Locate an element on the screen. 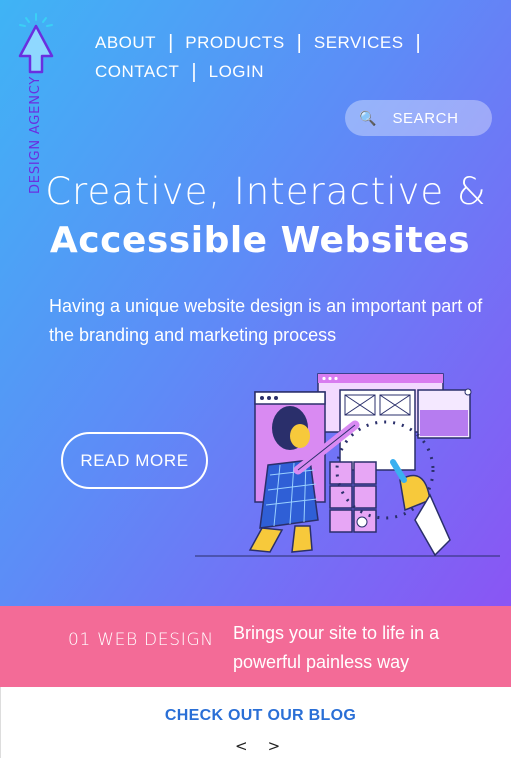 This screenshot has height=758, width=511. search-icon: 🔍 is located at coordinates (368, 117).